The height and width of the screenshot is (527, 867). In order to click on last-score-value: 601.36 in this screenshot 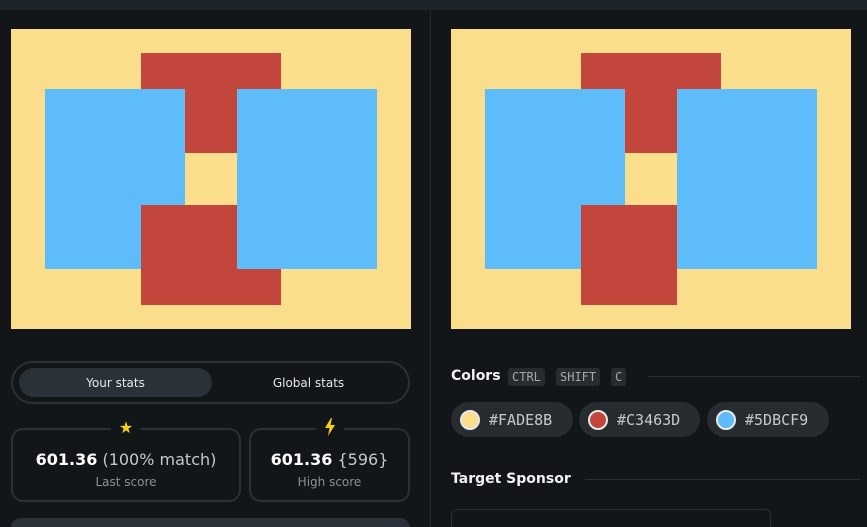, I will do `click(66, 459)`.